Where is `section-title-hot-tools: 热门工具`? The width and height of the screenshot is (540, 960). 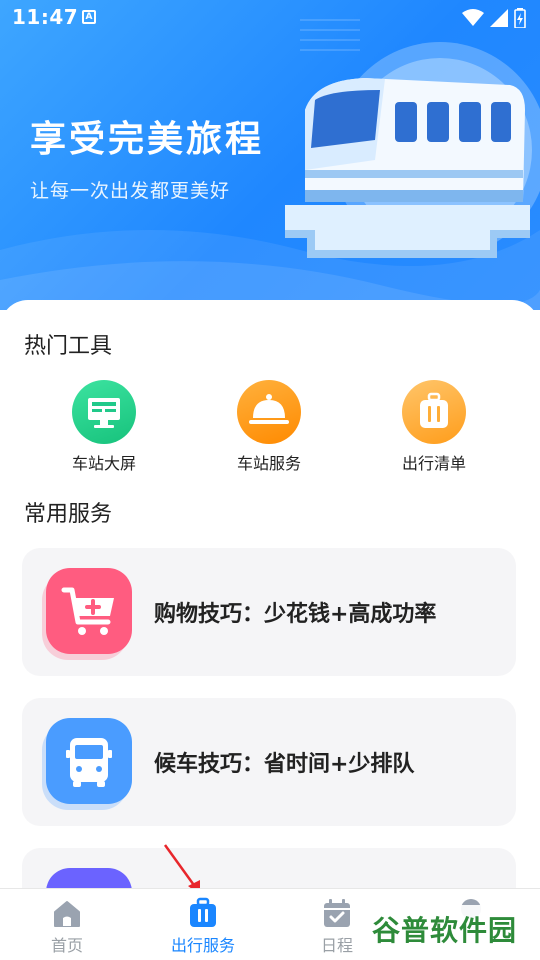 section-title-hot-tools: 热门工具 is located at coordinates (68, 346).